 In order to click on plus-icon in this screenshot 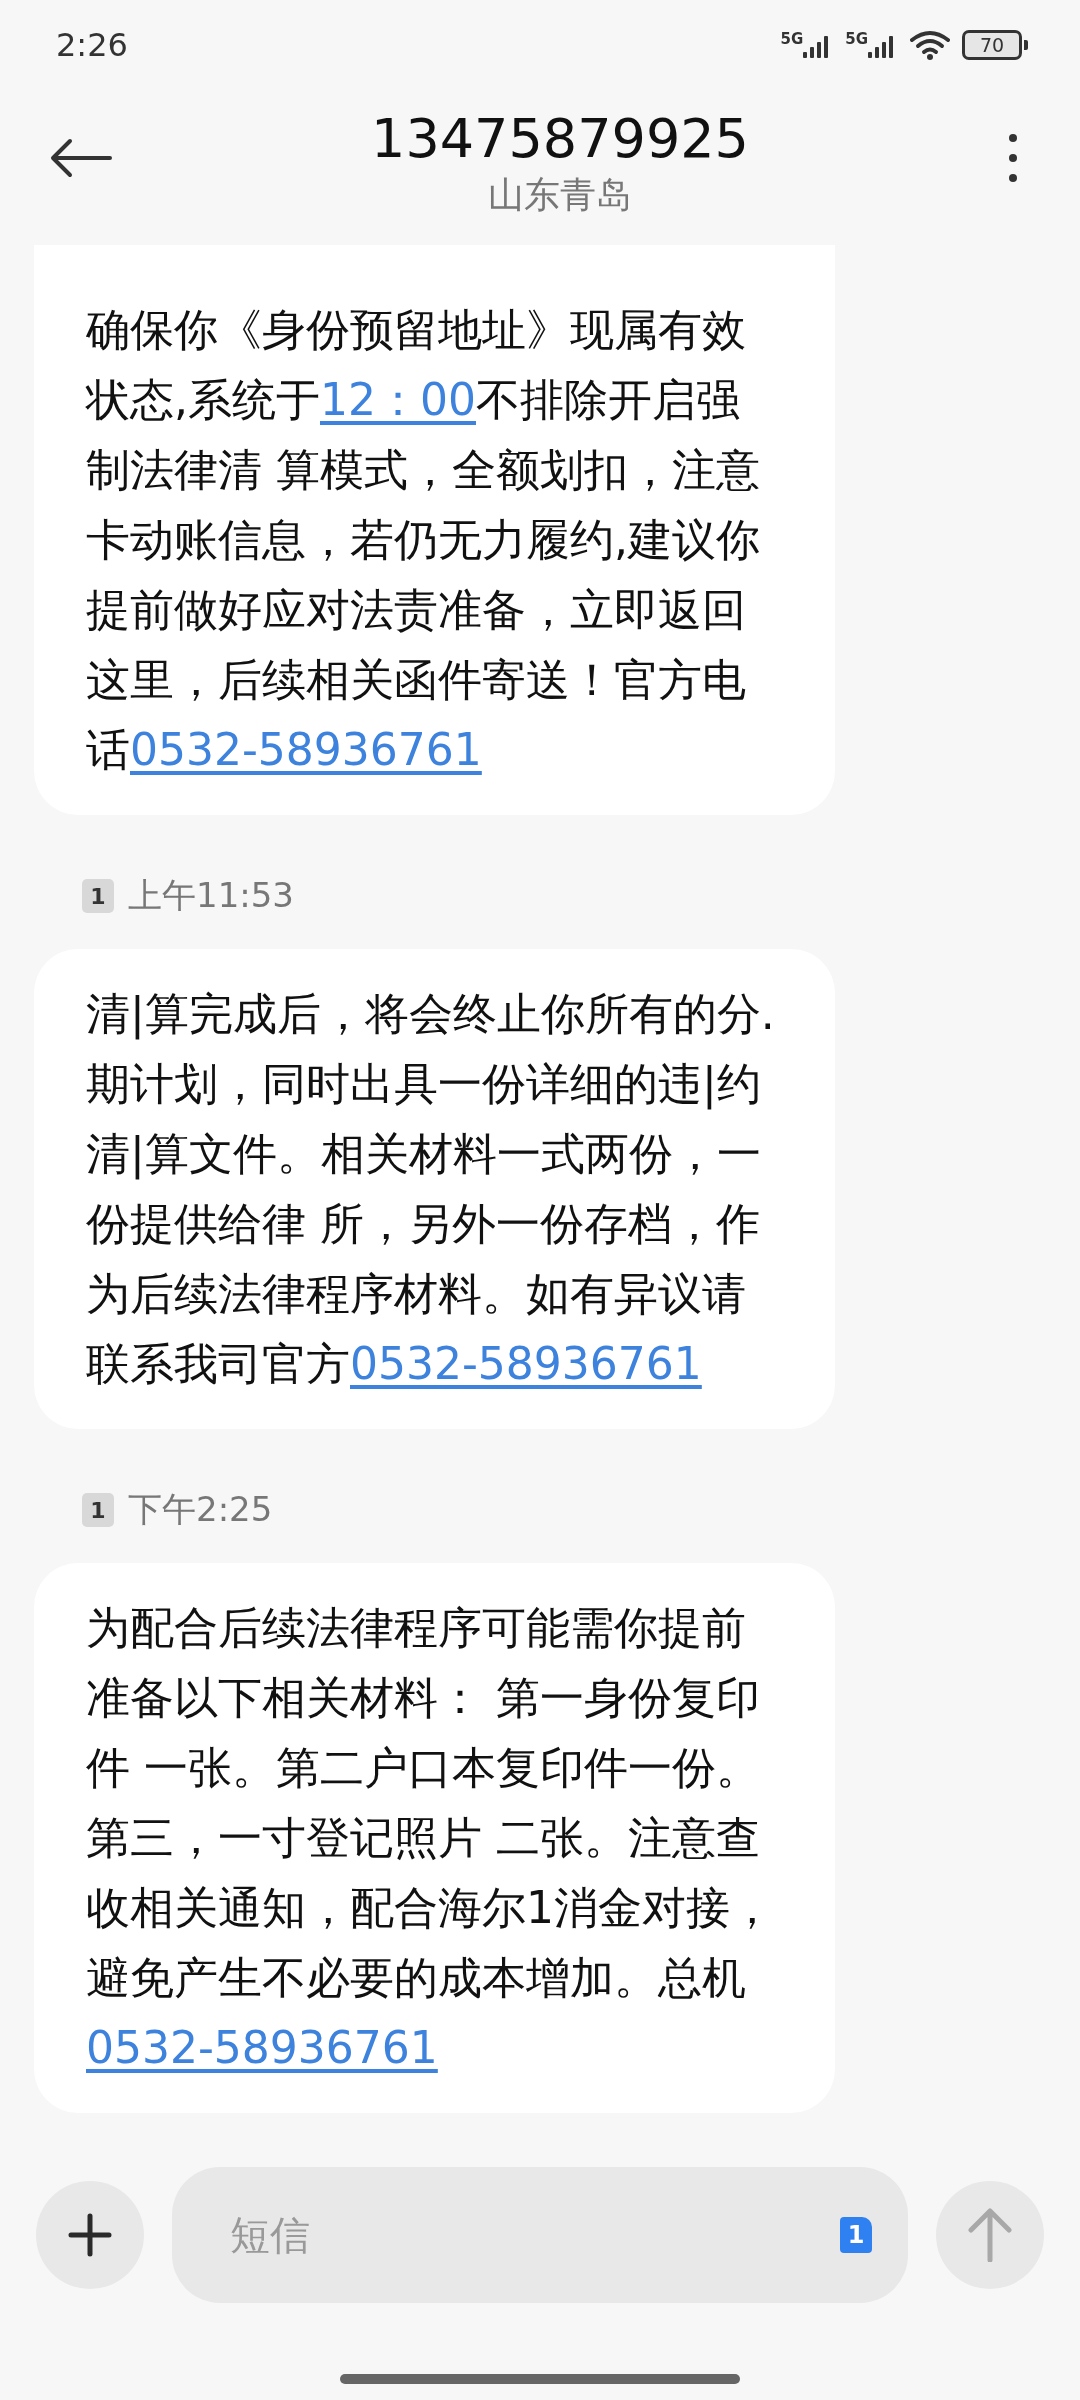, I will do `click(90, 2235)`.